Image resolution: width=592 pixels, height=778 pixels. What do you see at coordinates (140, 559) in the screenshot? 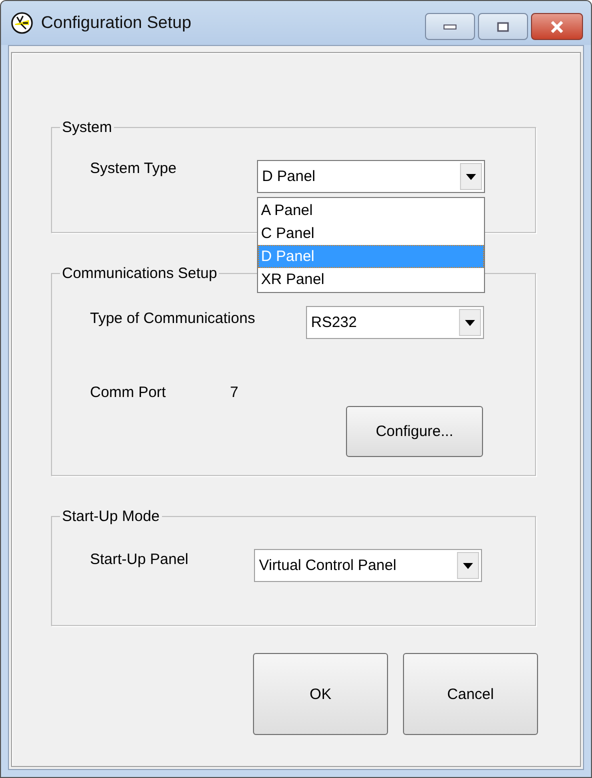
I see `field-label: Start-Up Panel` at bounding box center [140, 559].